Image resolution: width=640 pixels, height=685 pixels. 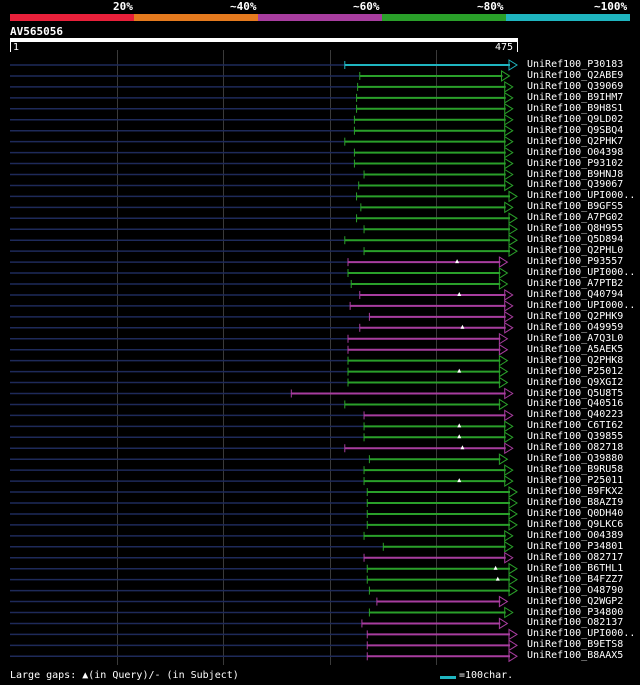 I want to click on hit-label: UniRef100_B8AAX5, so click(x=575, y=655).